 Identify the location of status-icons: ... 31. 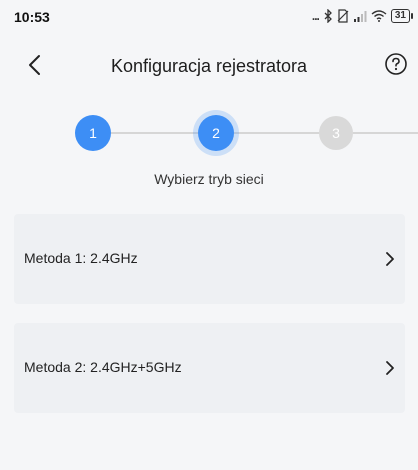
(362, 16).